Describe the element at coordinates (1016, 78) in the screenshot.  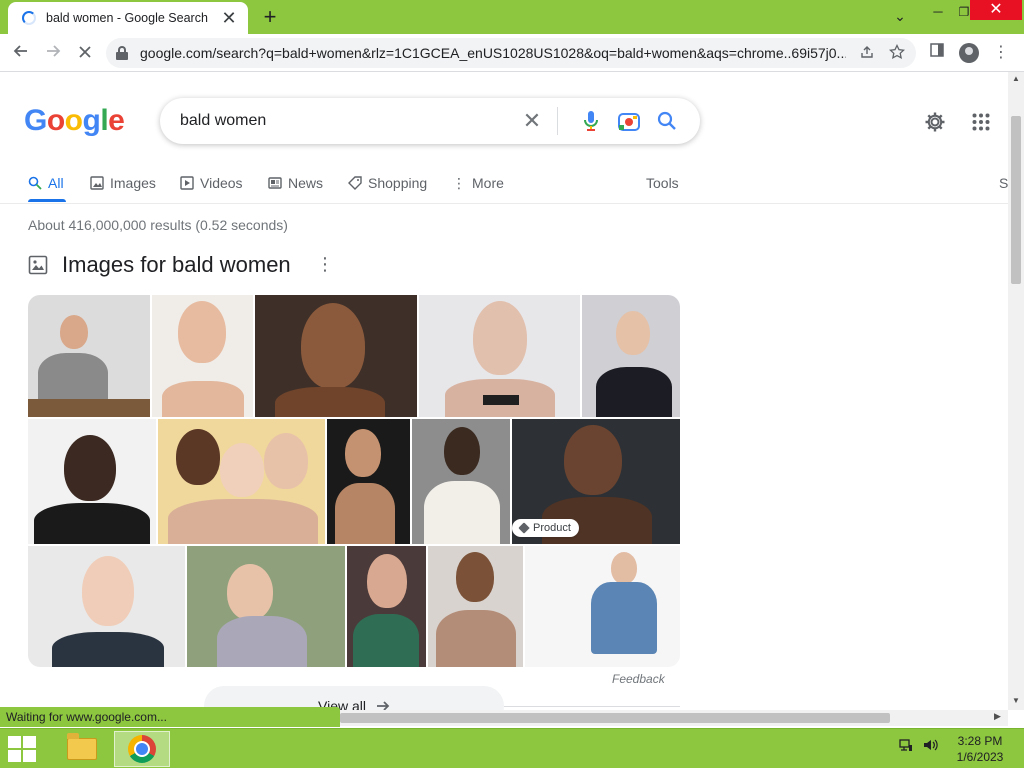
I see `scroll-up-arrow-icon: ▲` at that location.